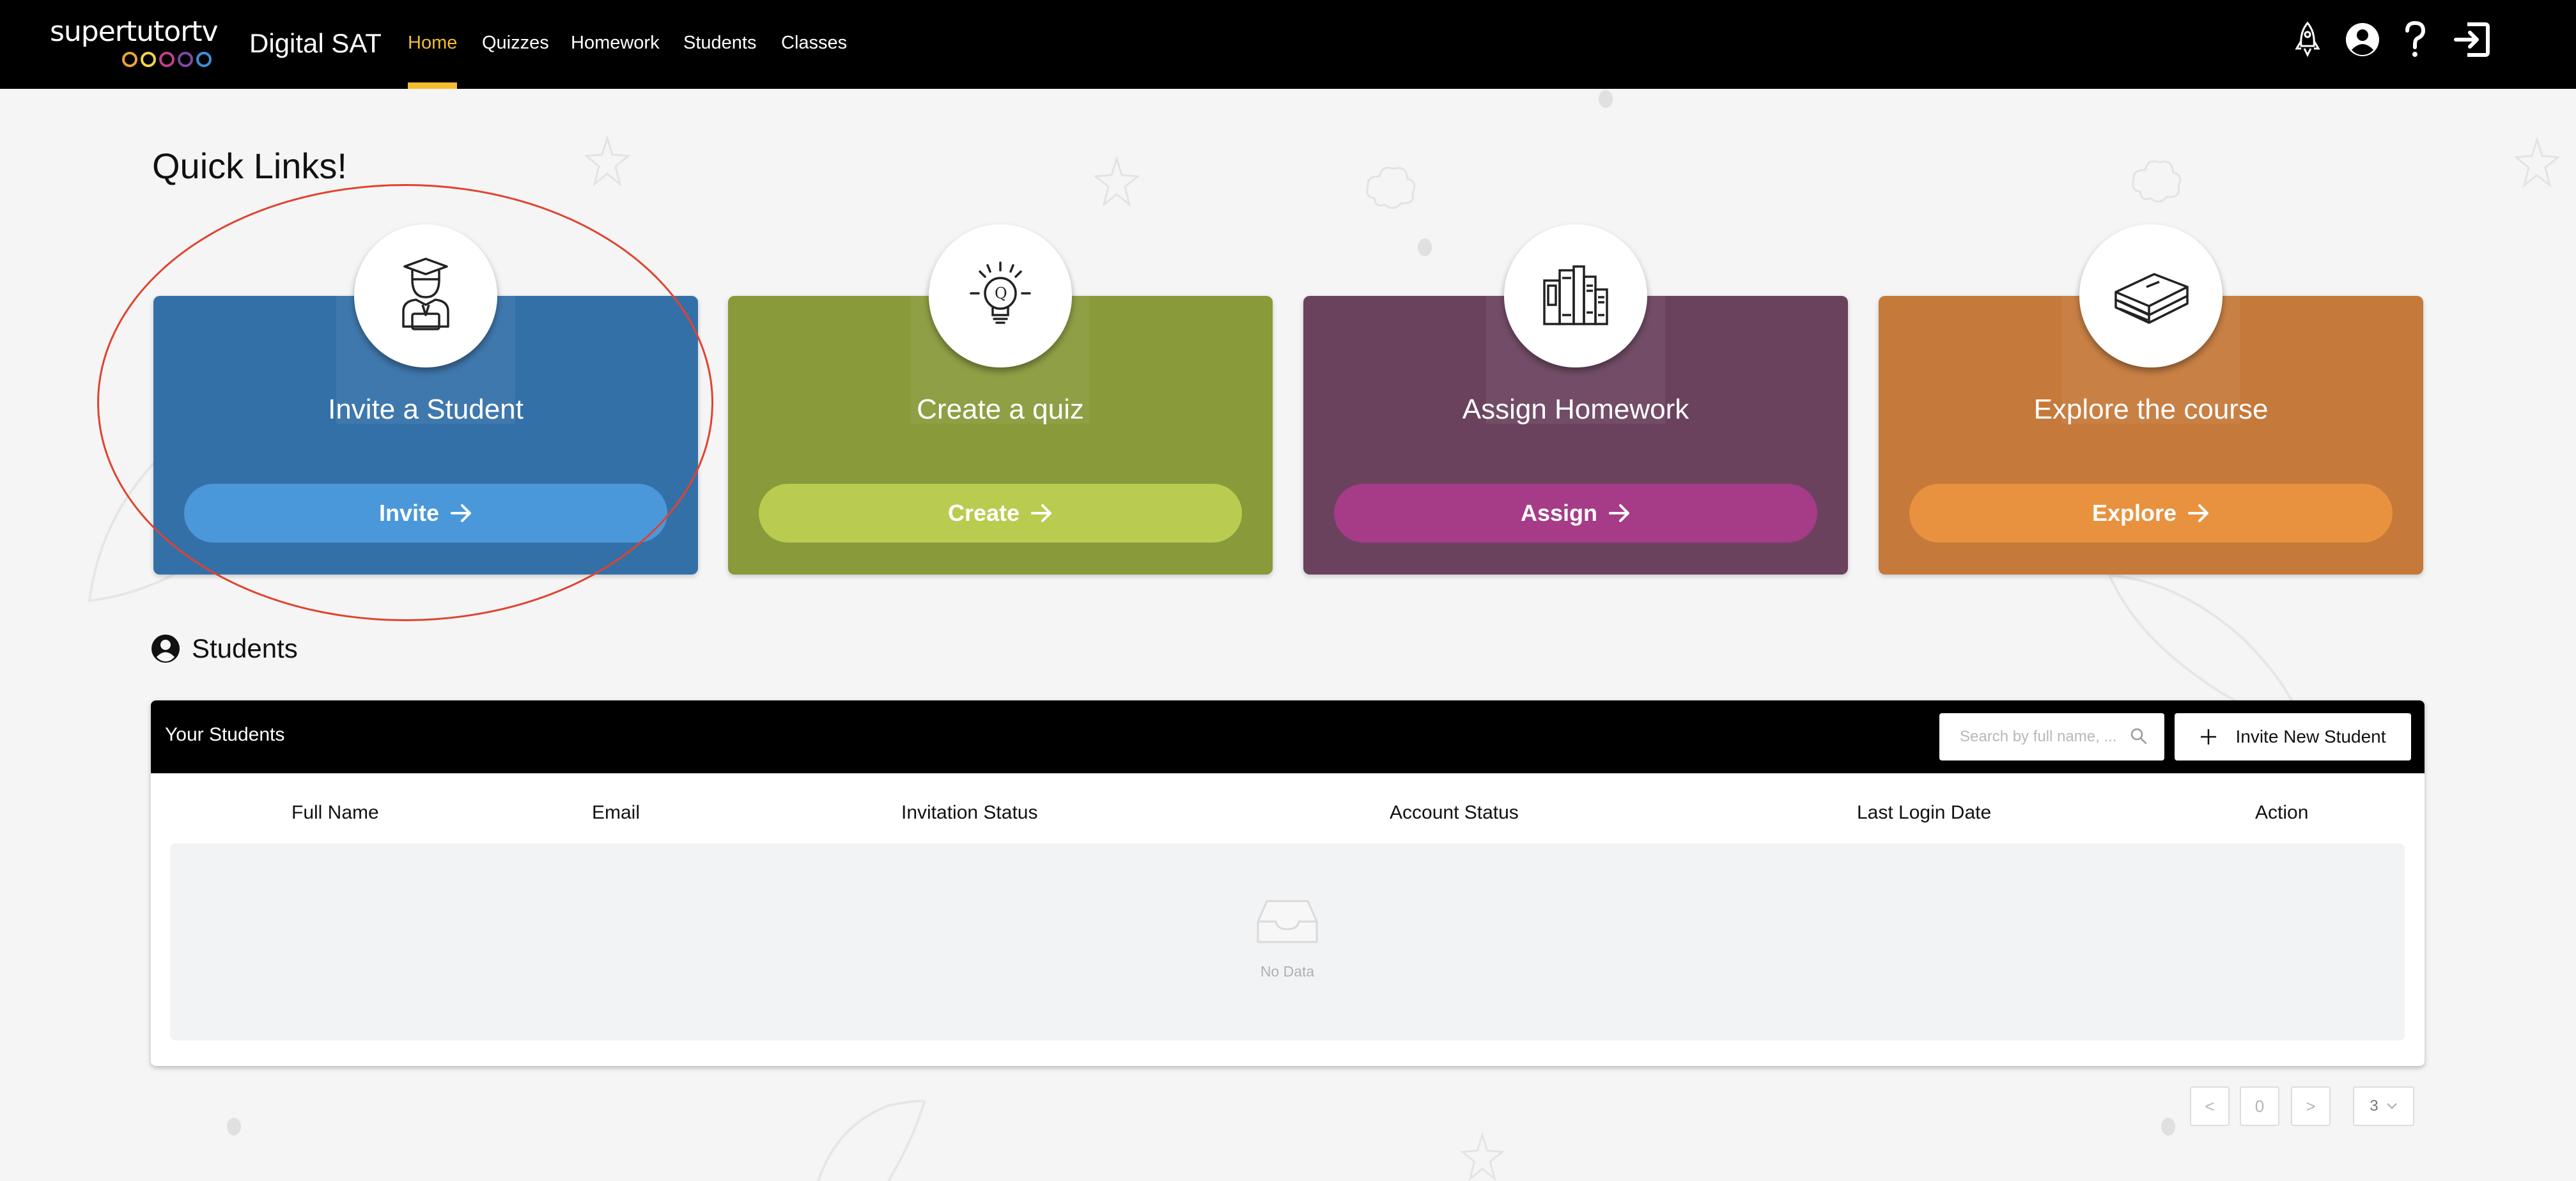 The height and width of the screenshot is (1181, 2576). Describe the element at coordinates (1575, 295) in the screenshot. I see `books-icon` at that location.